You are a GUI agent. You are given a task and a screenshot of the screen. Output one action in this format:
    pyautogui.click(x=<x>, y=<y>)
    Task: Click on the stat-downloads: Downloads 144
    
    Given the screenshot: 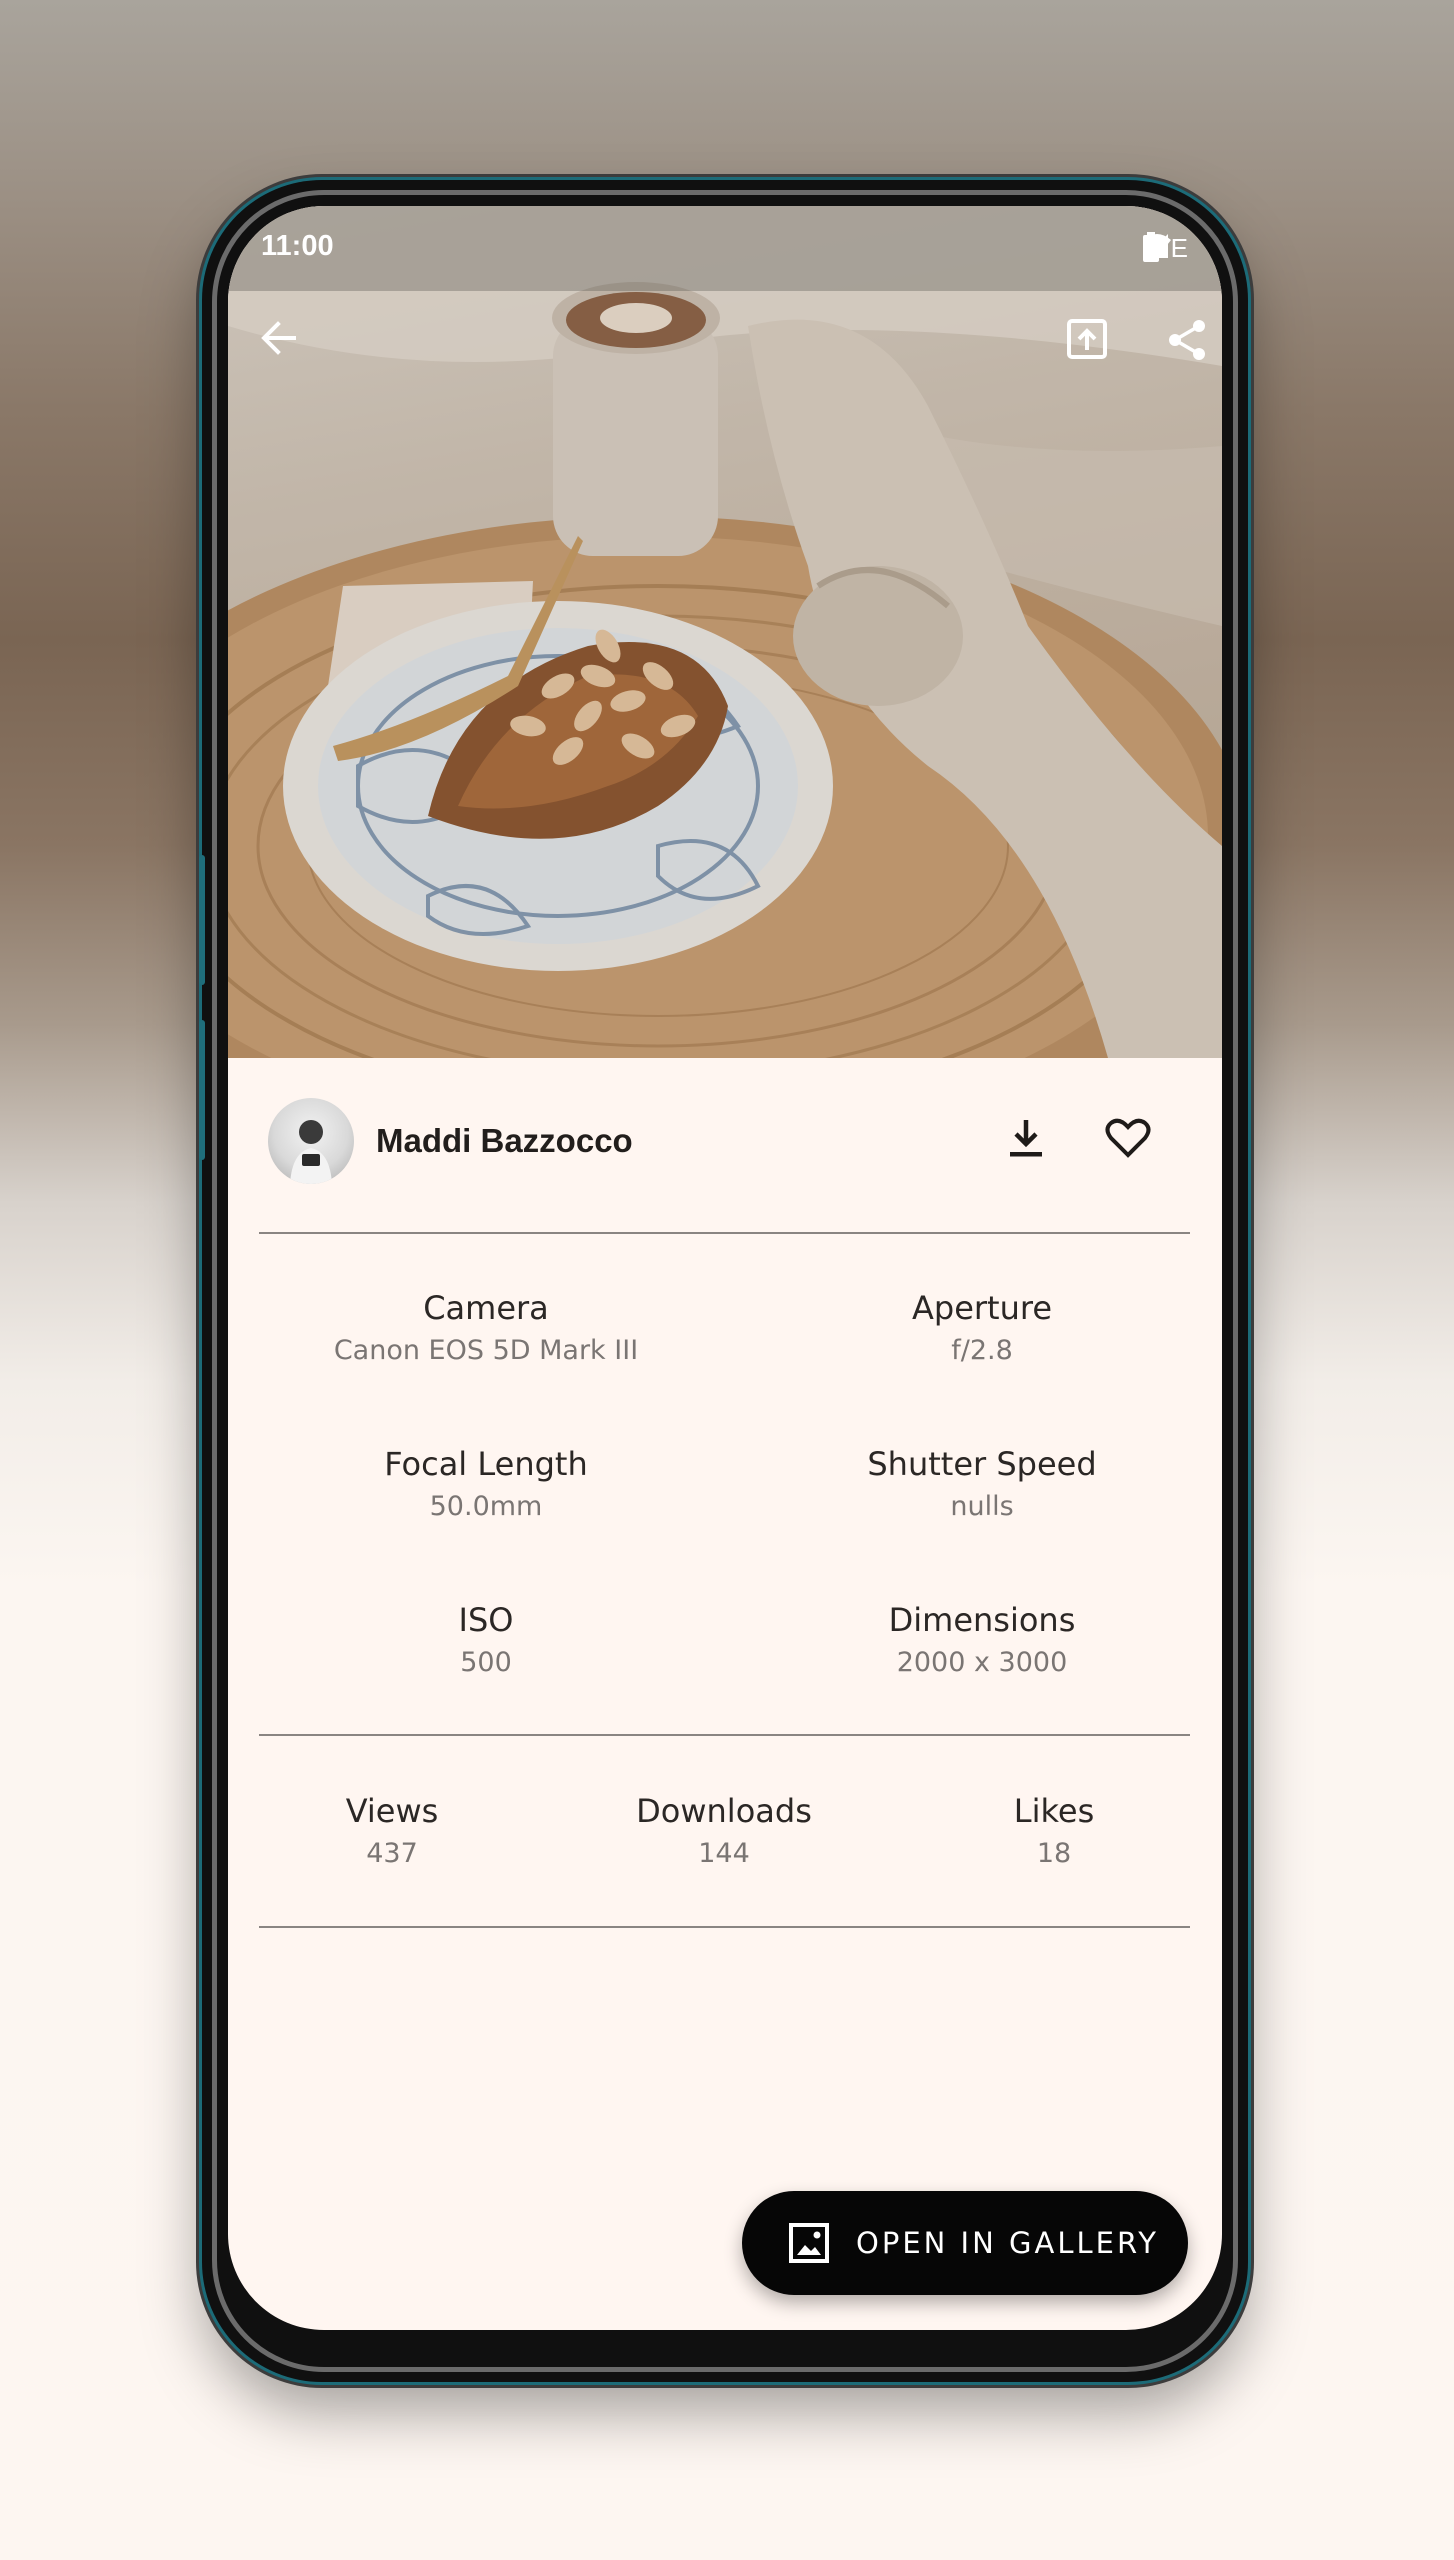 What is the action you would take?
    pyautogui.click(x=724, y=1831)
    